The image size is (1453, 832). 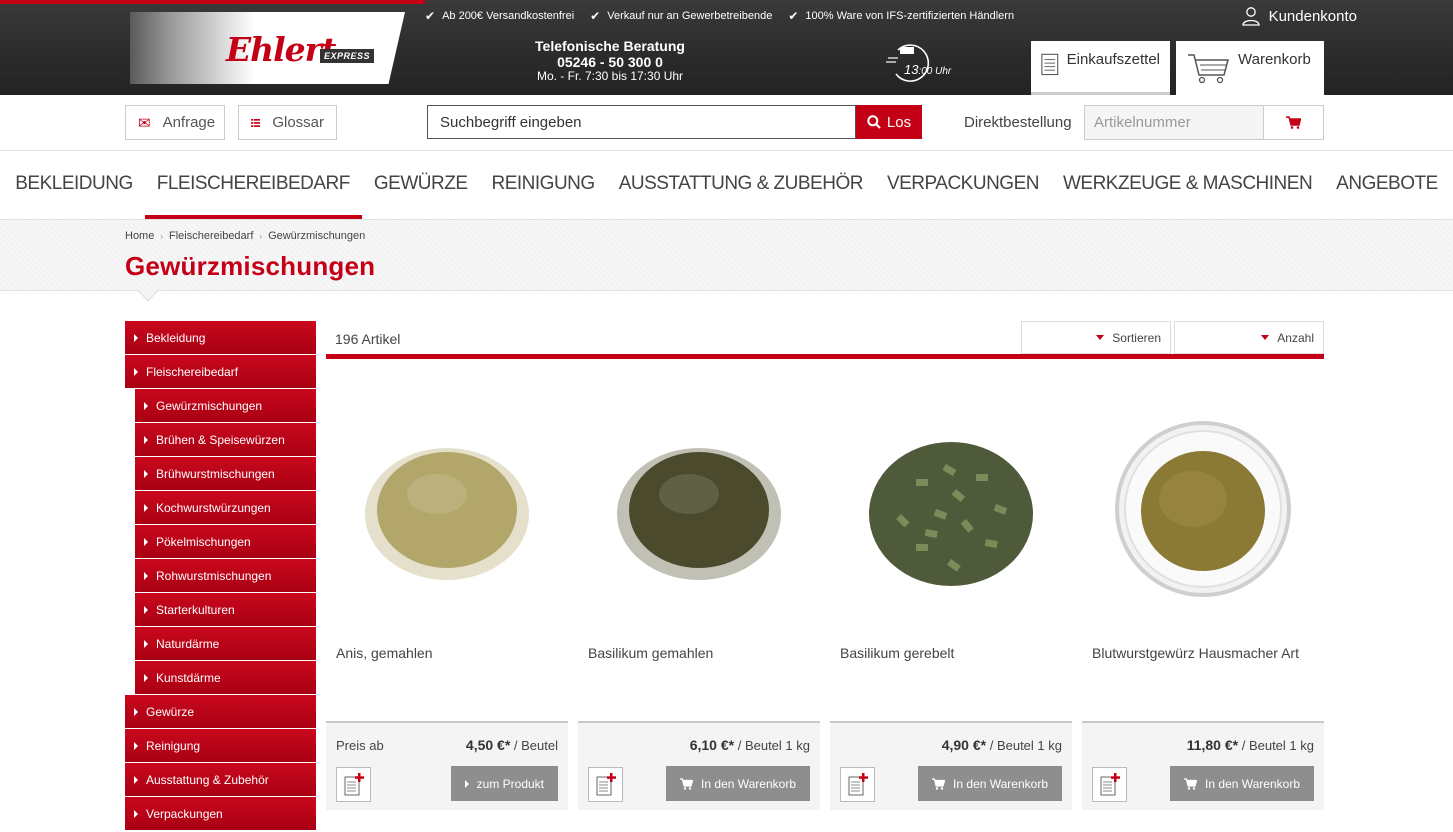 I want to click on sidebar-item-label: Brühen & Speisewürzen, so click(x=220, y=439).